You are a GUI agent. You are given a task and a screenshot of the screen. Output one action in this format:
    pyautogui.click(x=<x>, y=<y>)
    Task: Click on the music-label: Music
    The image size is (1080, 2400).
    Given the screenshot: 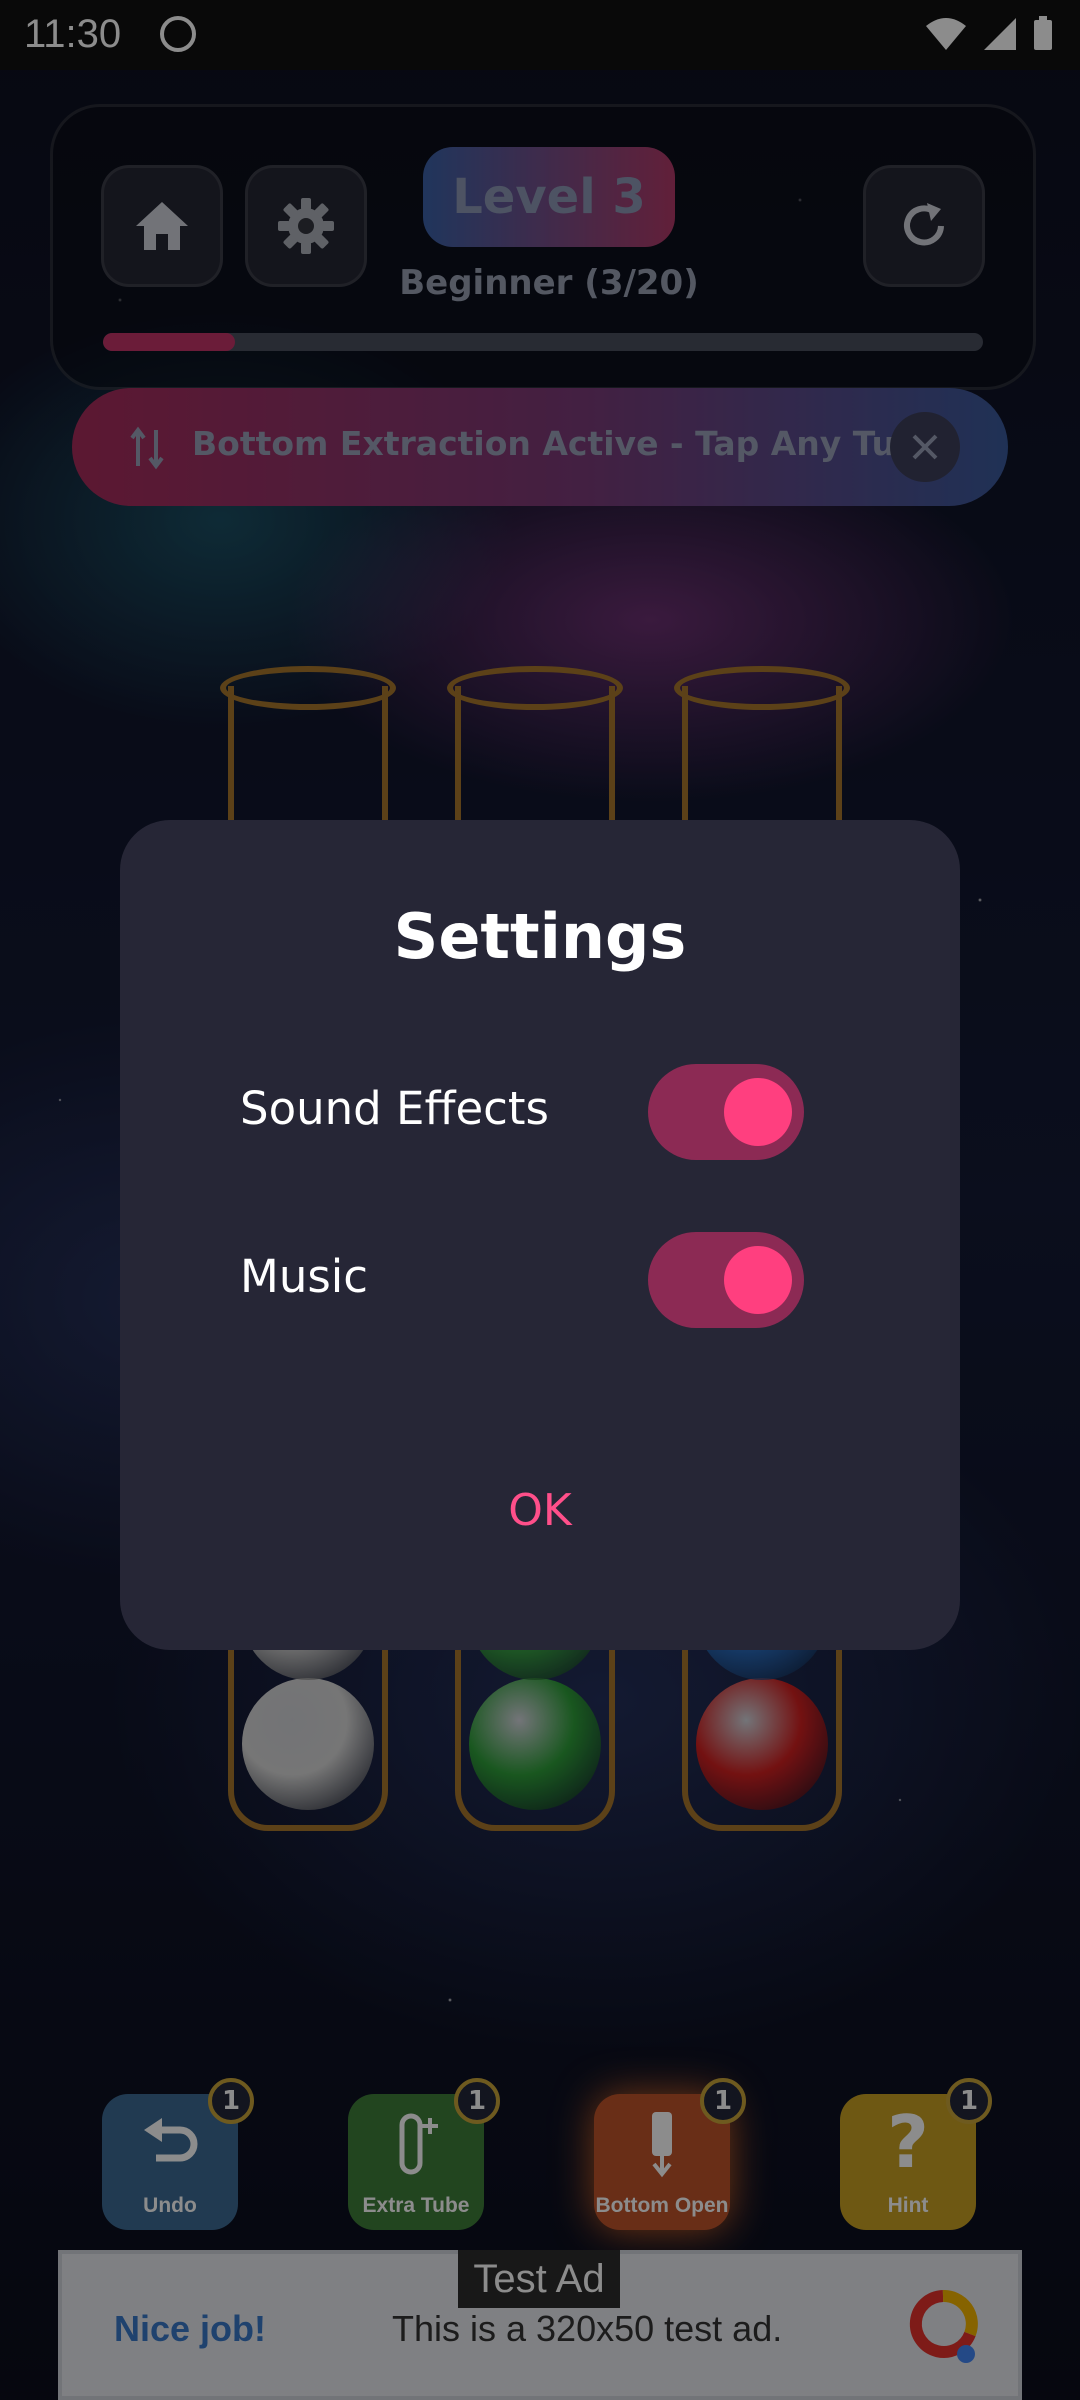 What is the action you would take?
    pyautogui.click(x=304, y=1276)
    